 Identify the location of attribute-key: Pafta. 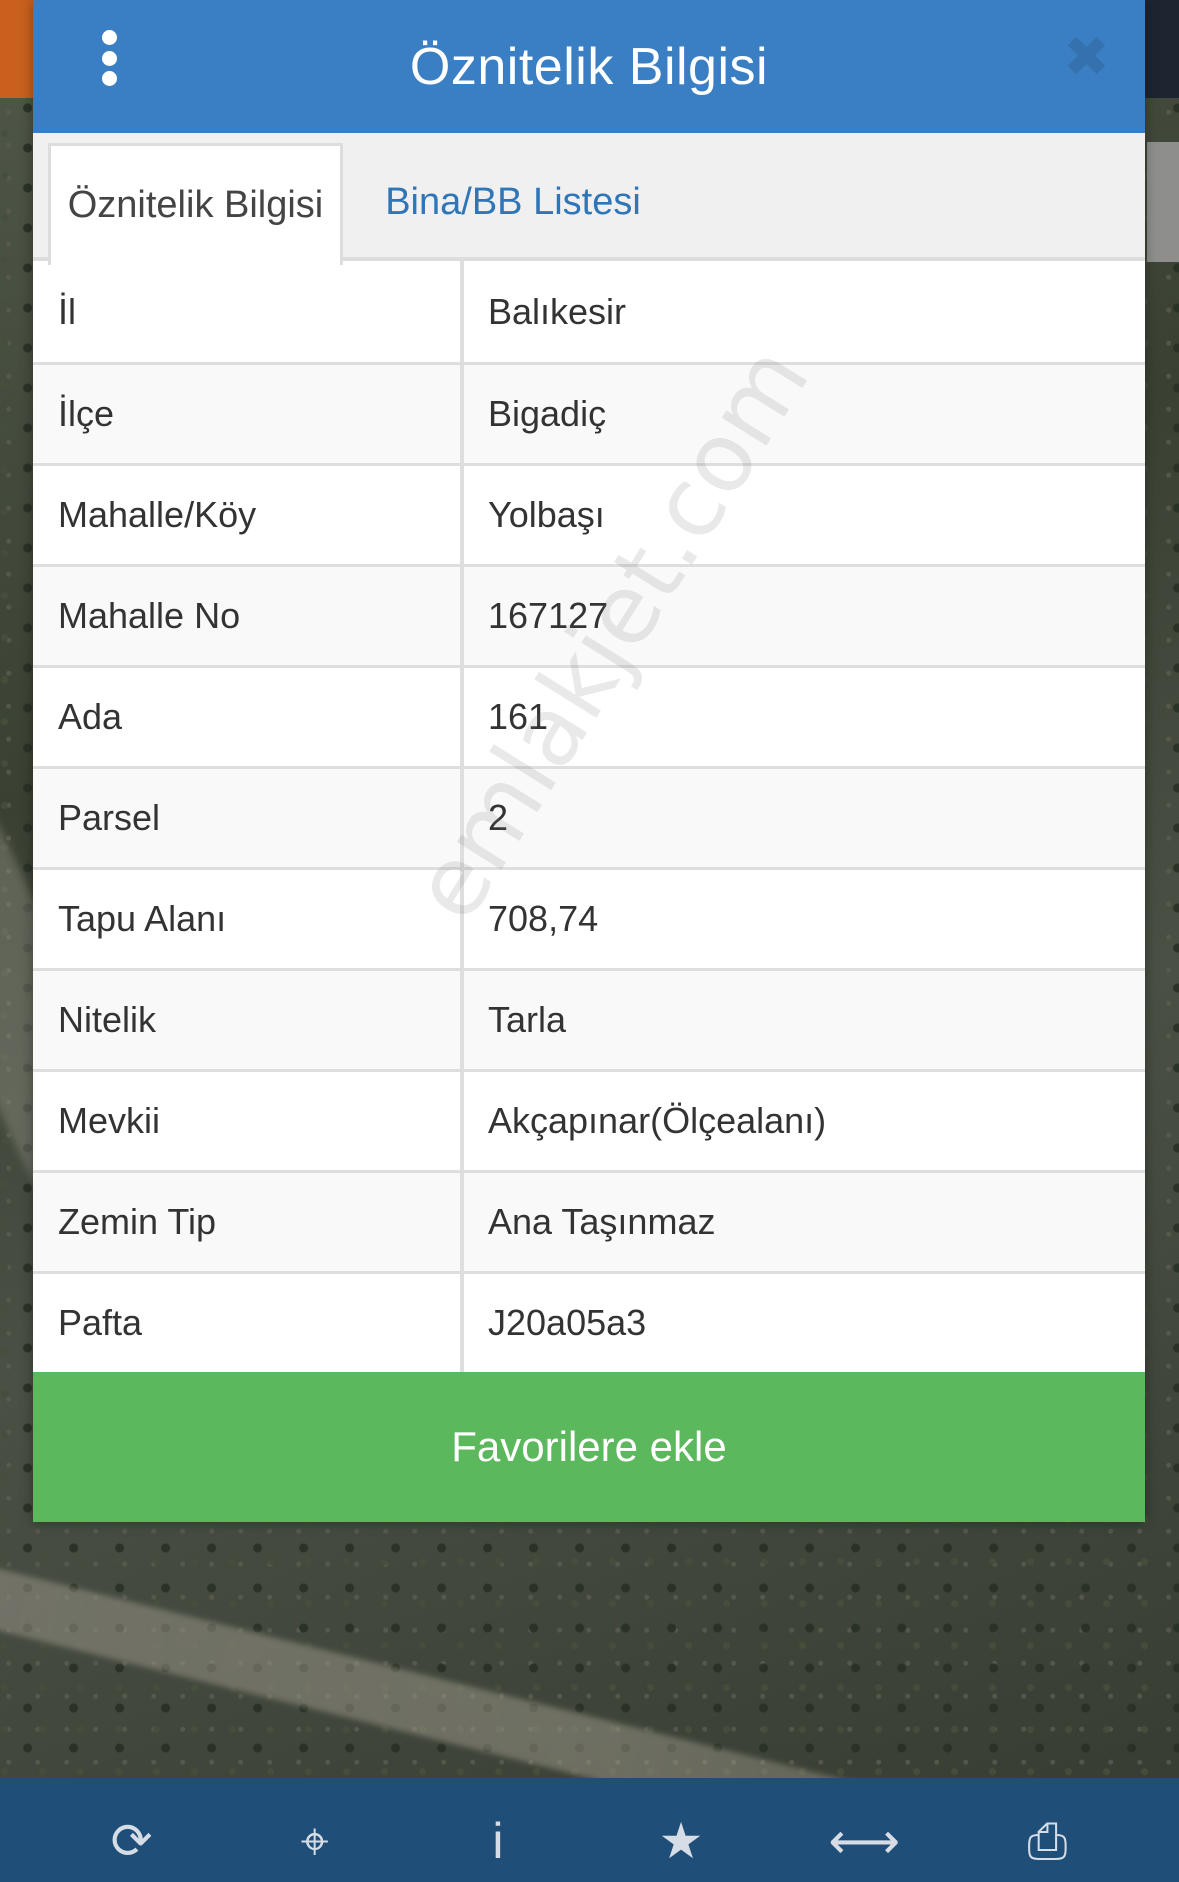
(248, 1323).